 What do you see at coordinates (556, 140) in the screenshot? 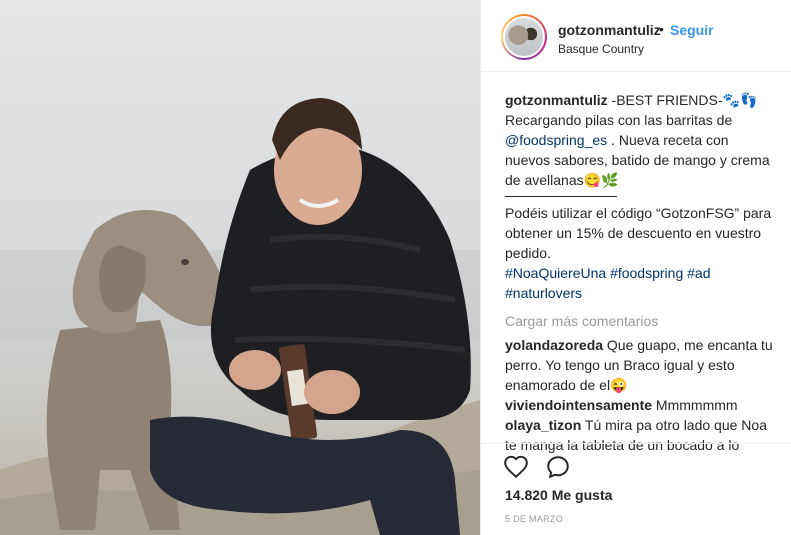
I see `caption-mention: @foodspring_es` at bounding box center [556, 140].